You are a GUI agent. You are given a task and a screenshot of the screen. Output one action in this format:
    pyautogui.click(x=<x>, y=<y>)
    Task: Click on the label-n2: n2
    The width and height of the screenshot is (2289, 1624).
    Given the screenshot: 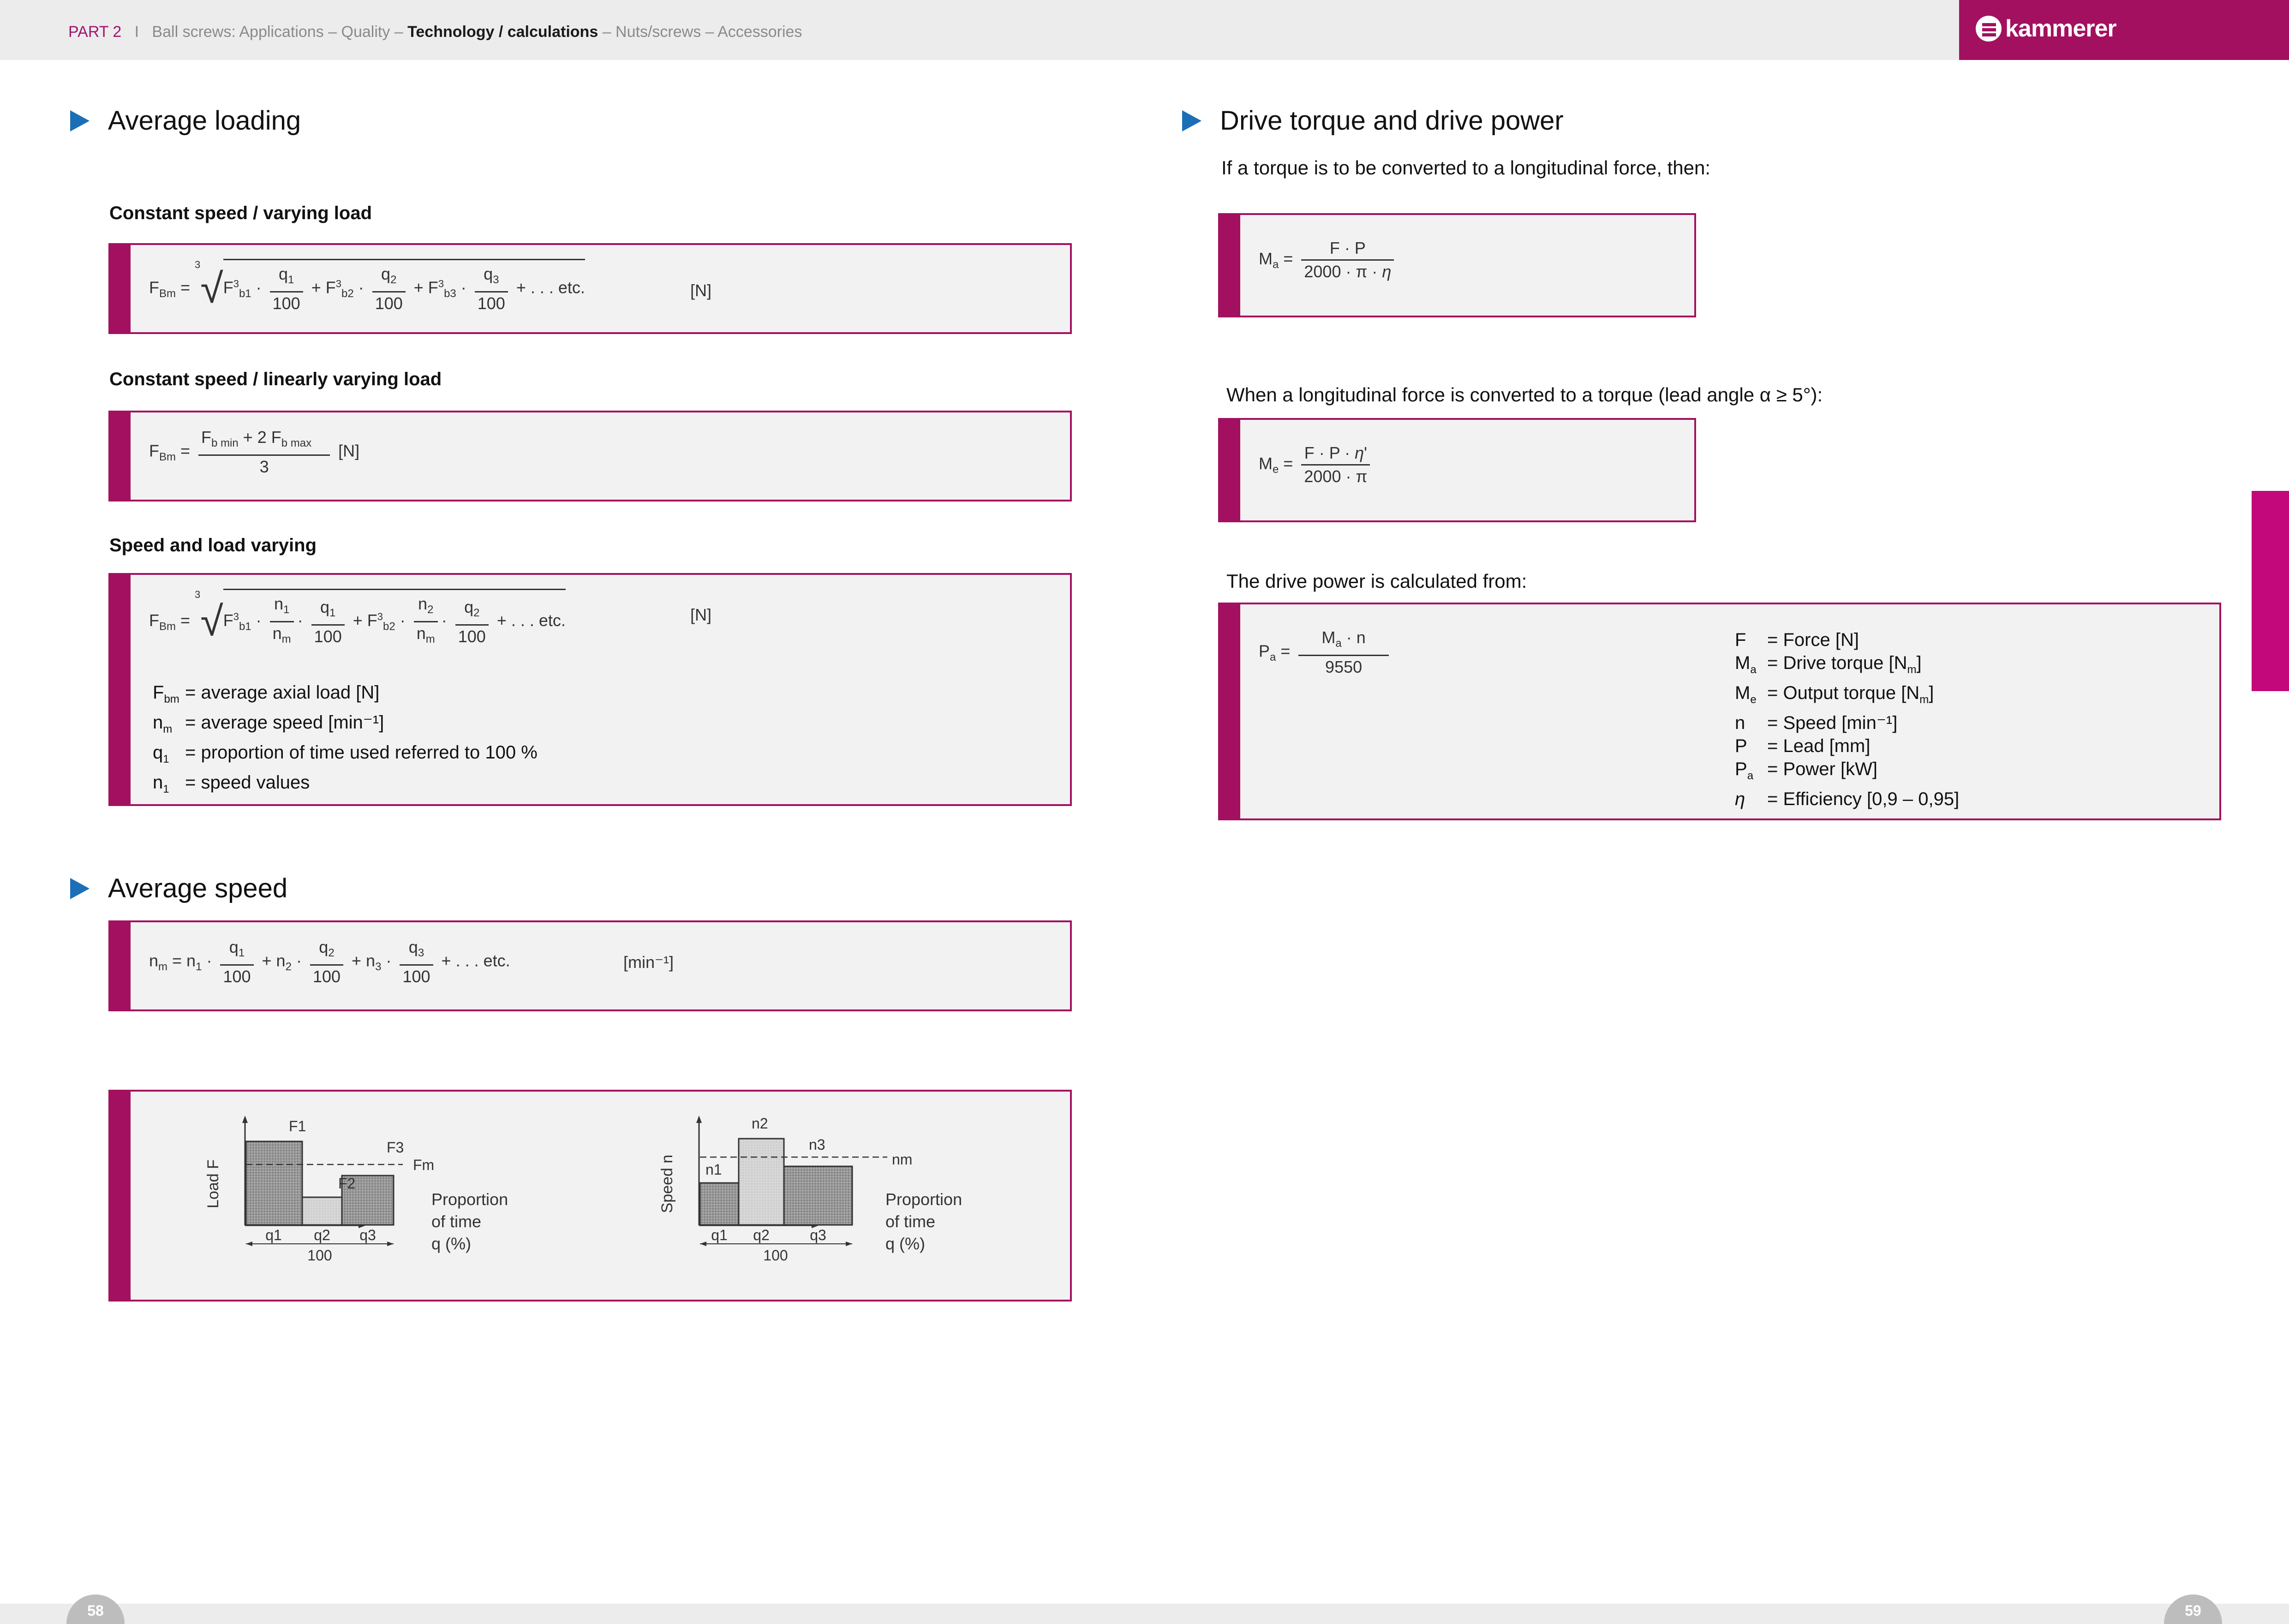 What is the action you would take?
    pyautogui.click(x=760, y=1123)
    